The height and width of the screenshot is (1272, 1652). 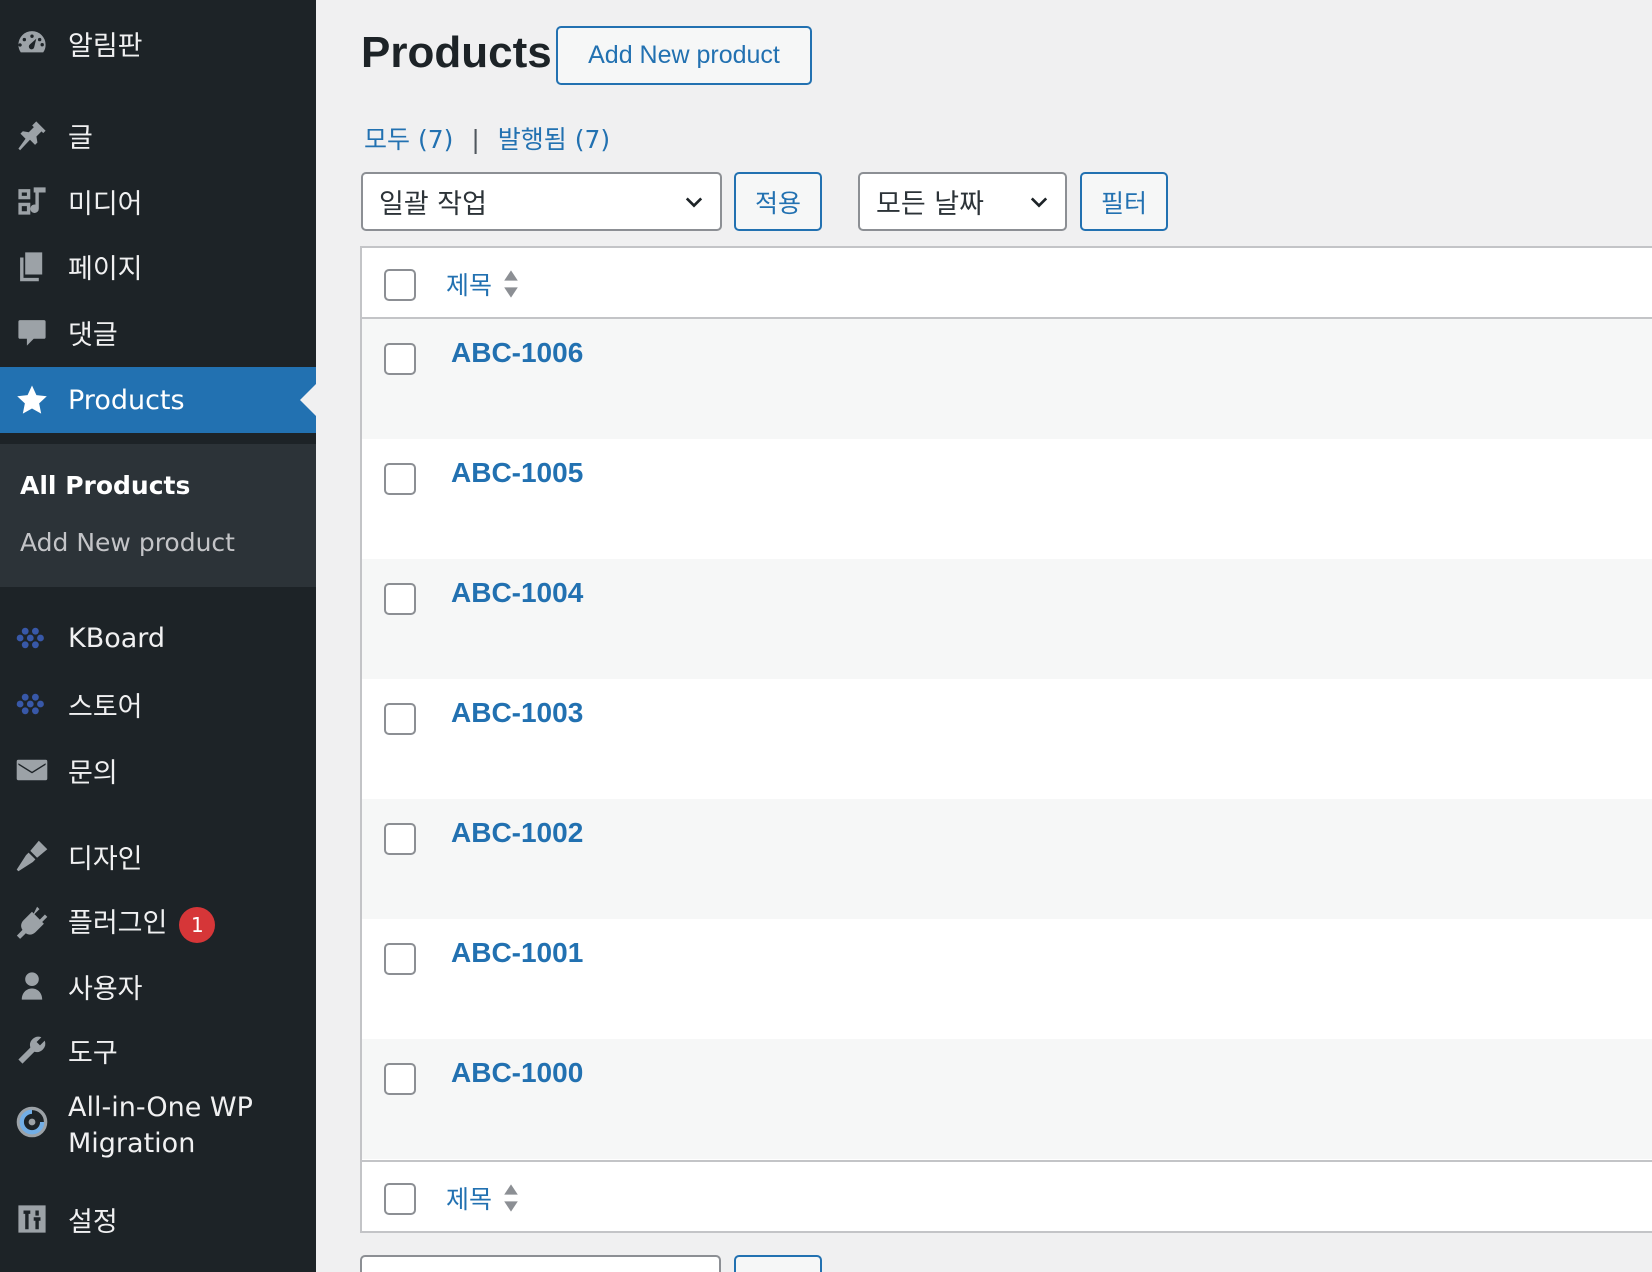 I want to click on sidebar-item-label: KBoard, so click(x=117, y=638).